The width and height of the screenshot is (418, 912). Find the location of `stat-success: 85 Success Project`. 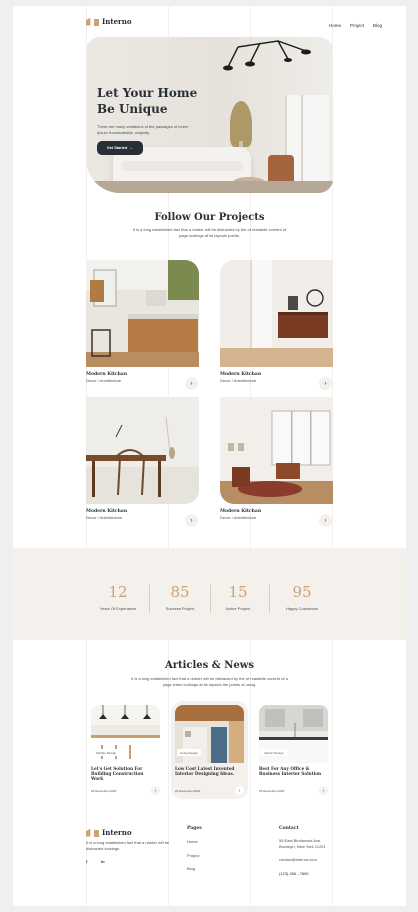

stat-success: 85 Success Project is located at coordinates (180, 597).